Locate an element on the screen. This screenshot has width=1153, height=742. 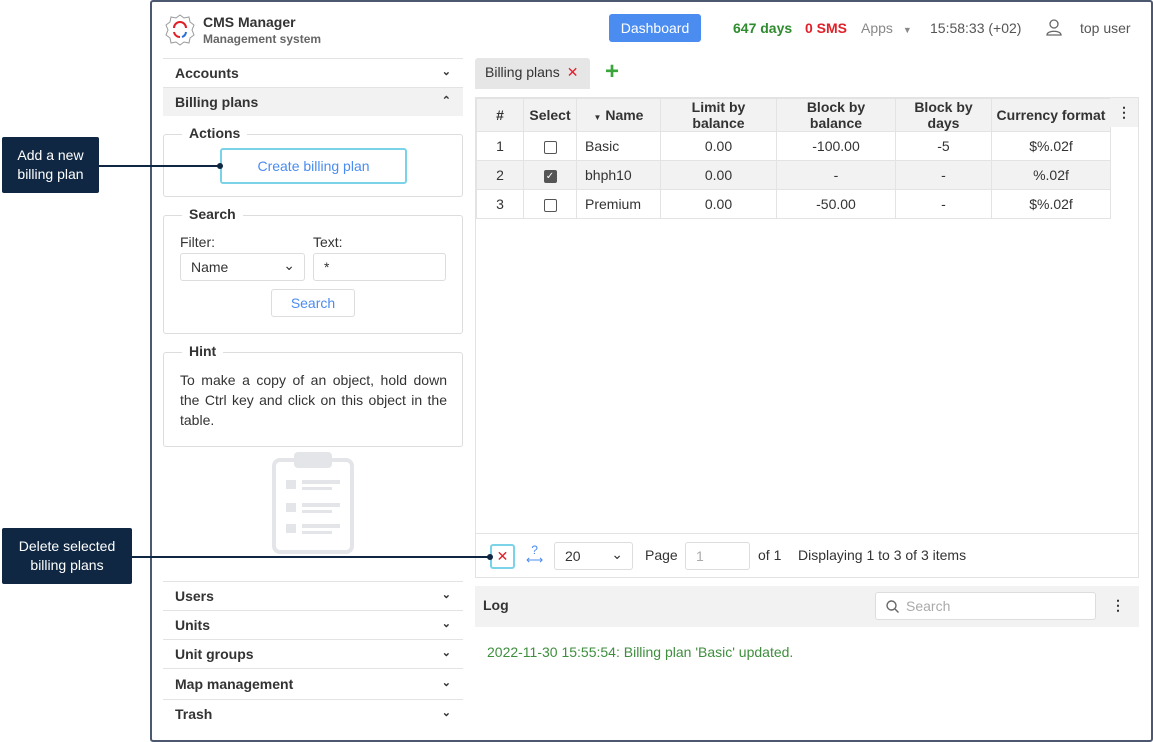
checkbox: ✓ is located at coordinates (550, 176).